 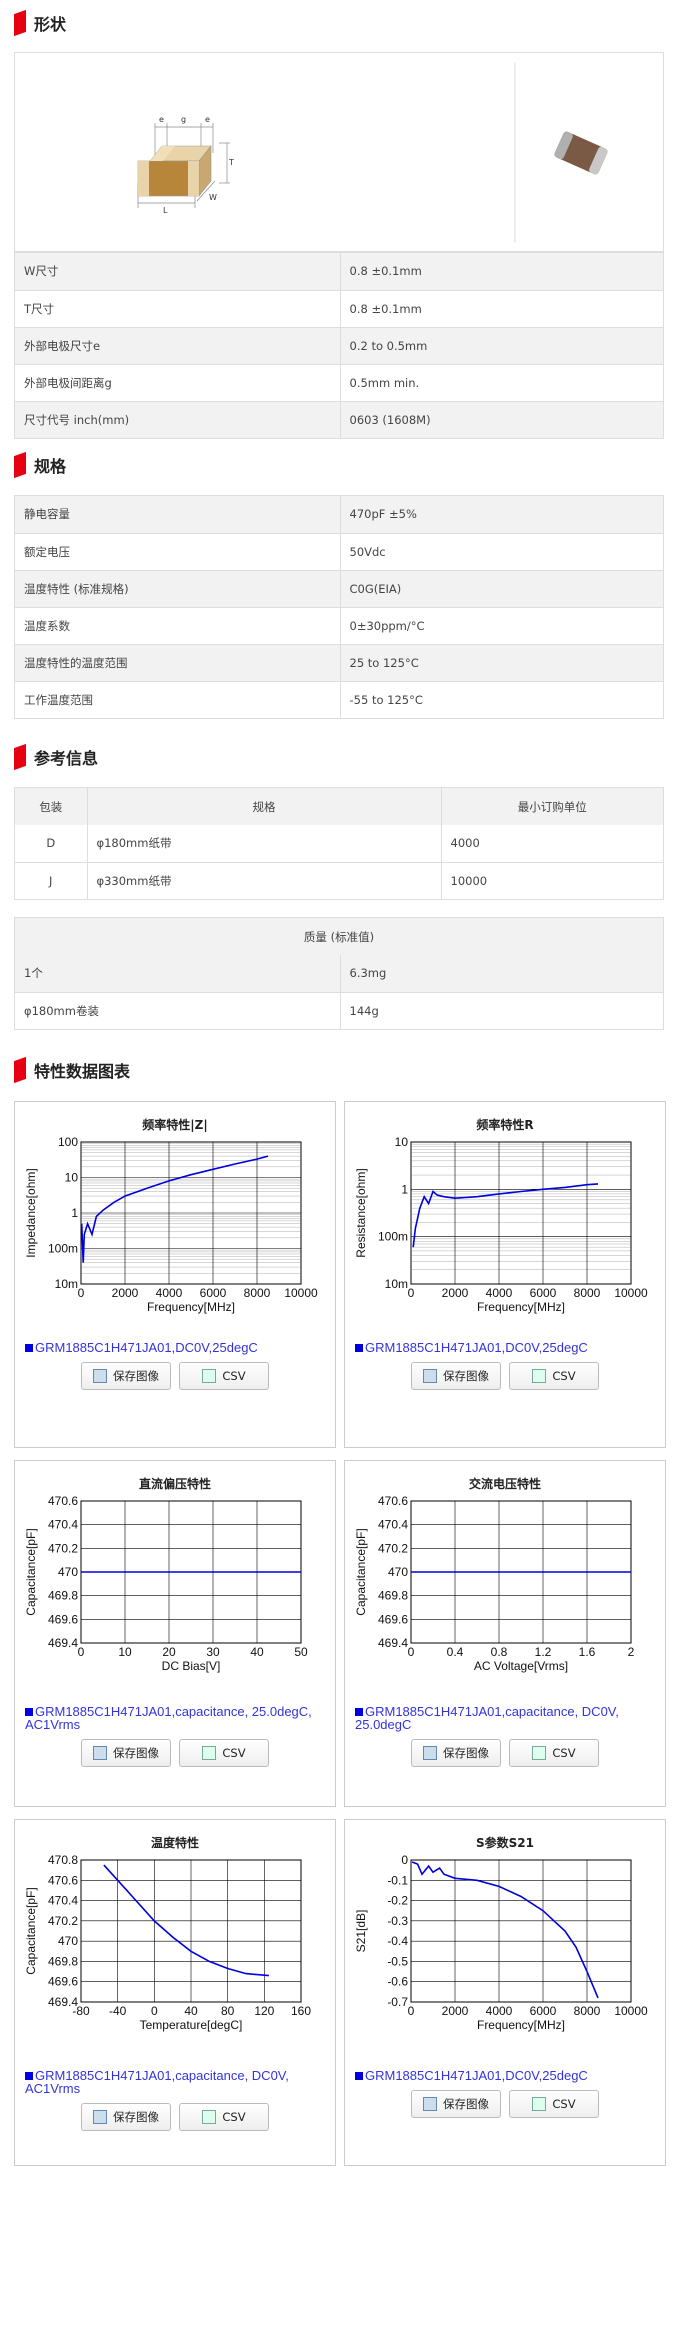 I want to click on table-row: 额定电压 50Vdc, so click(x=339, y=552).